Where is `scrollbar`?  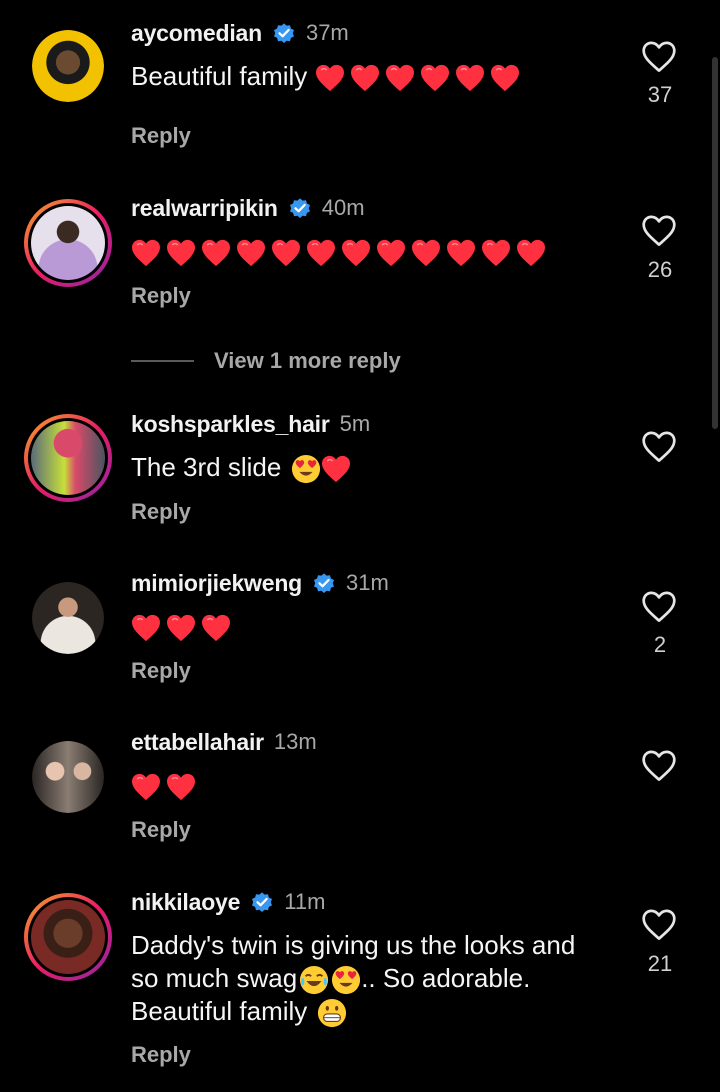
scrollbar is located at coordinates (715, 243).